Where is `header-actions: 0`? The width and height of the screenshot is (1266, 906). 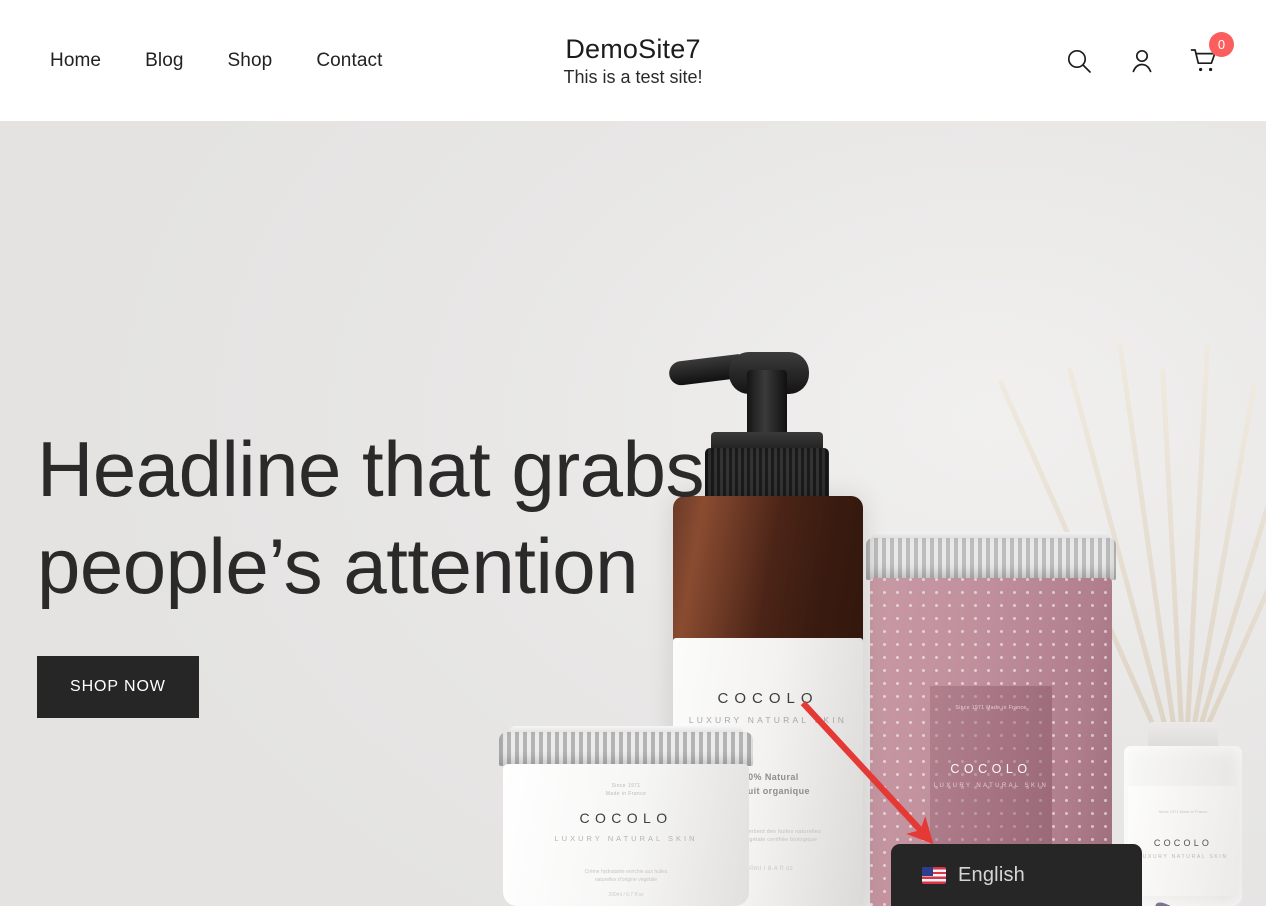
header-actions: 0 is located at coordinates (1148, 60).